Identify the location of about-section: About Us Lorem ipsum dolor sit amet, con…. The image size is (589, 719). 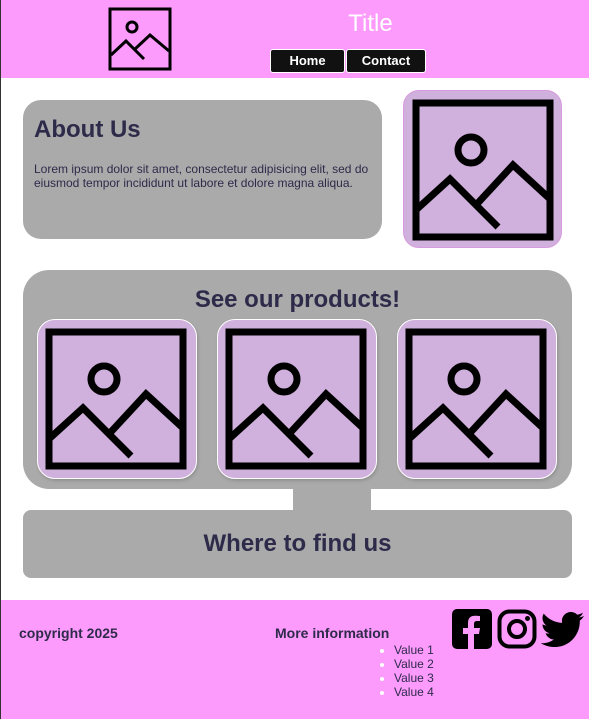
(202, 169).